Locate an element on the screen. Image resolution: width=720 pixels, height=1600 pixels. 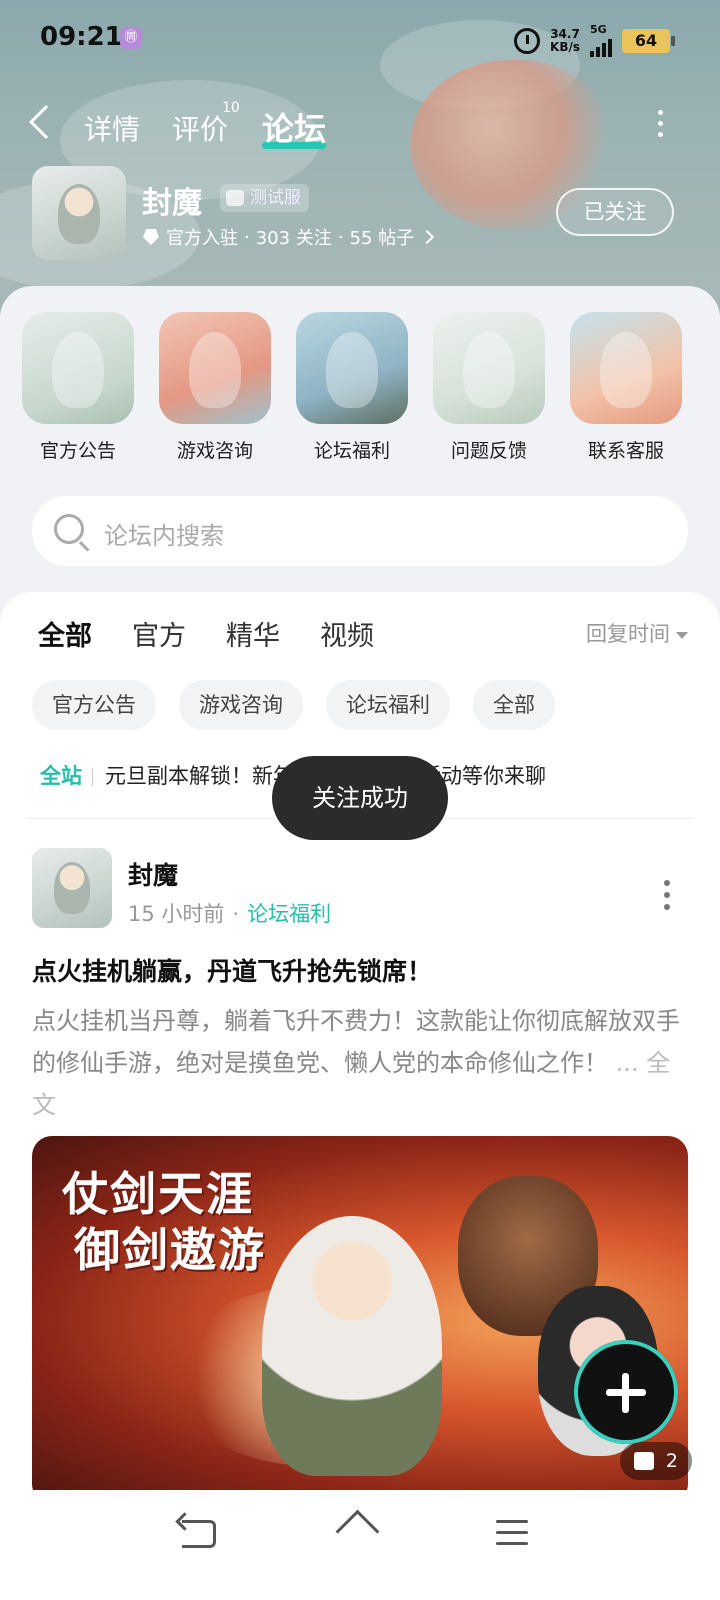
app-meta: 官方入驻 · 303 关注 · 55 帖子 is located at coordinates (288, 237).